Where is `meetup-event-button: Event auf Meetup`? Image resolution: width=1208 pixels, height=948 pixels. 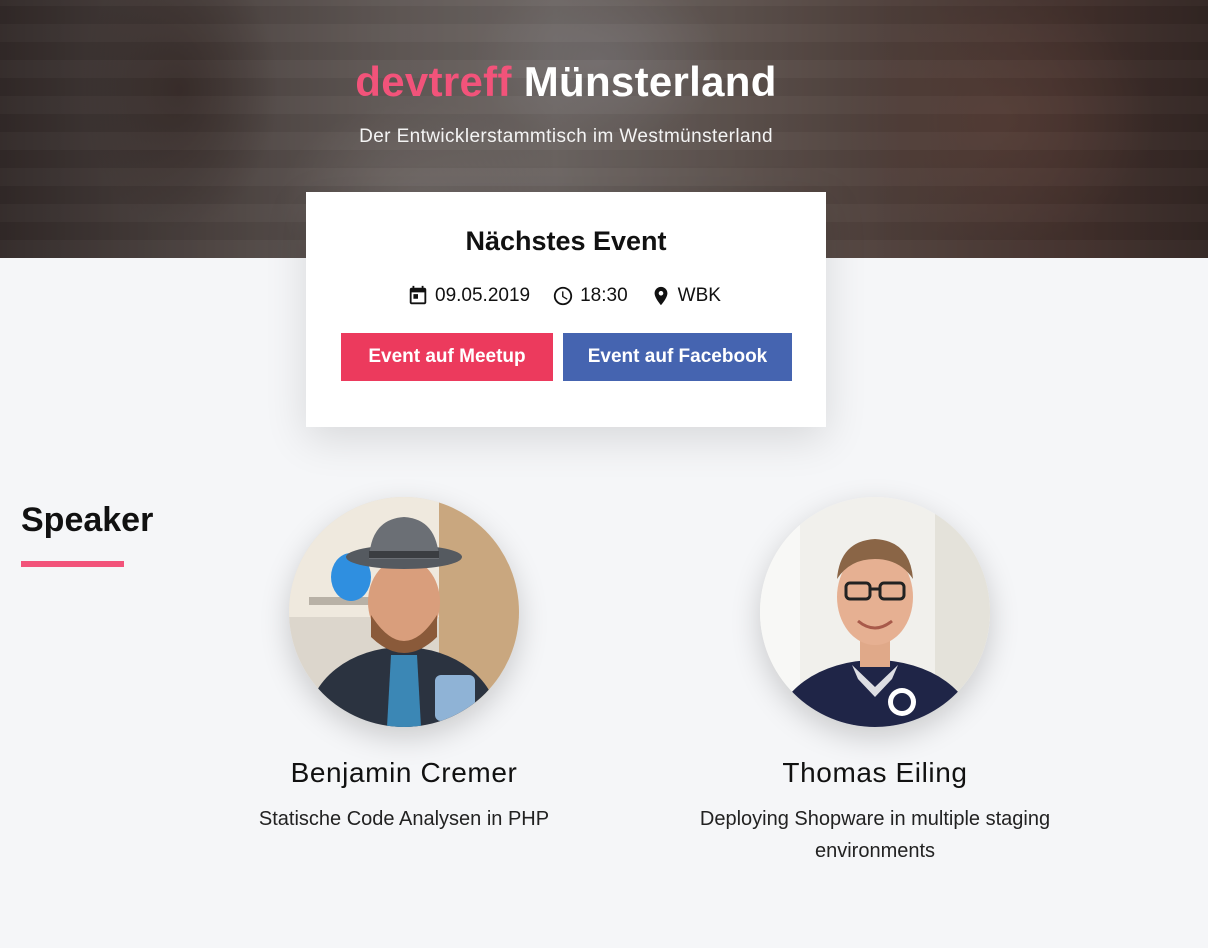
meetup-event-button: Event auf Meetup is located at coordinates (447, 357).